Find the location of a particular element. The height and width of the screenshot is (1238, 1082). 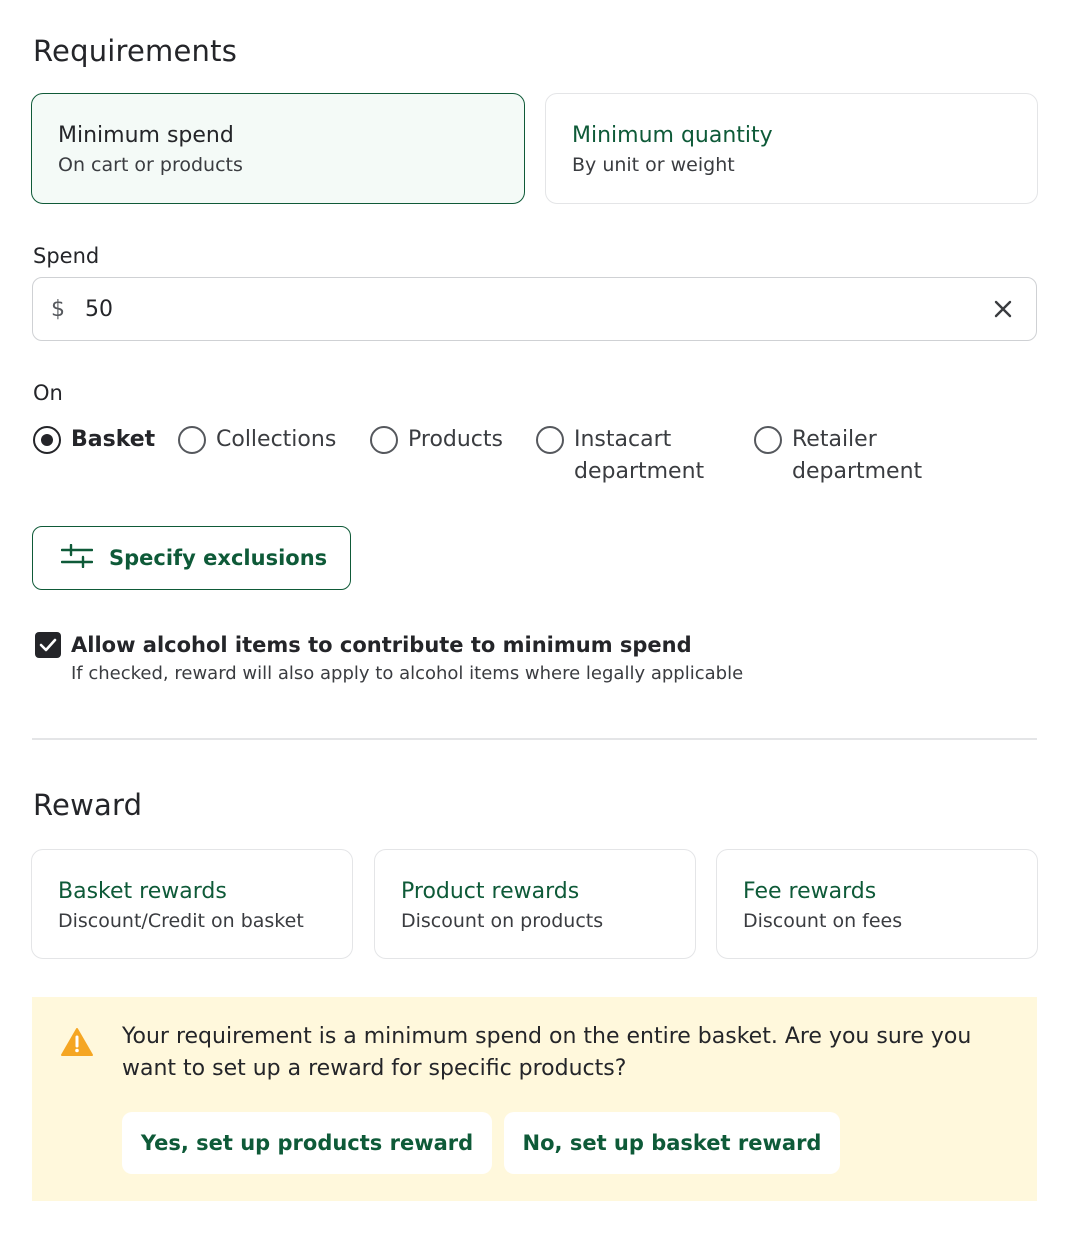

section-divider is located at coordinates (534, 739).